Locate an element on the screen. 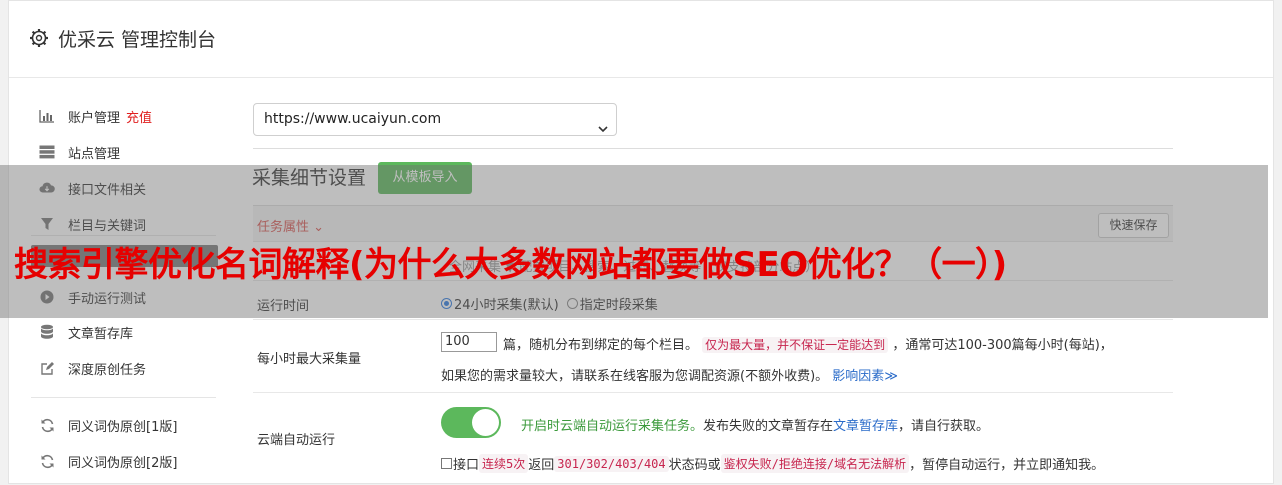  max-notice: 仅为最大量，并不保证一定能达到 is located at coordinates (795, 345).